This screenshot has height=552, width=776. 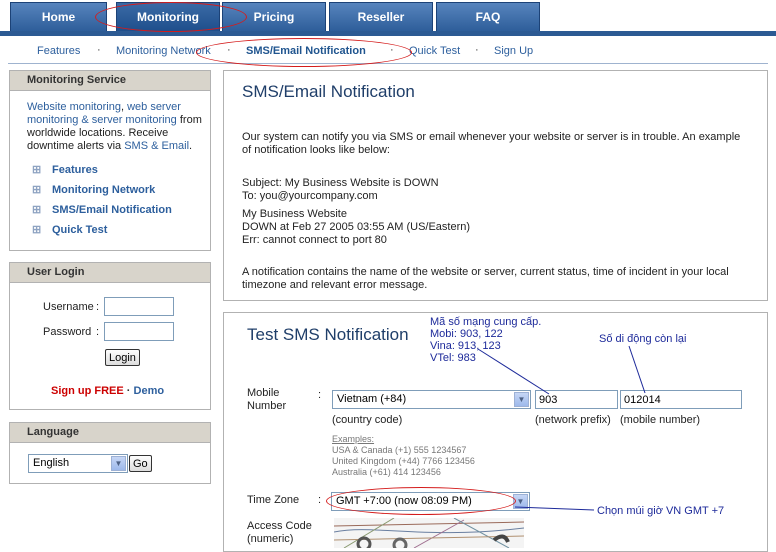 I want to click on access-code-label-line1: Access Code, so click(x=279, y=526).